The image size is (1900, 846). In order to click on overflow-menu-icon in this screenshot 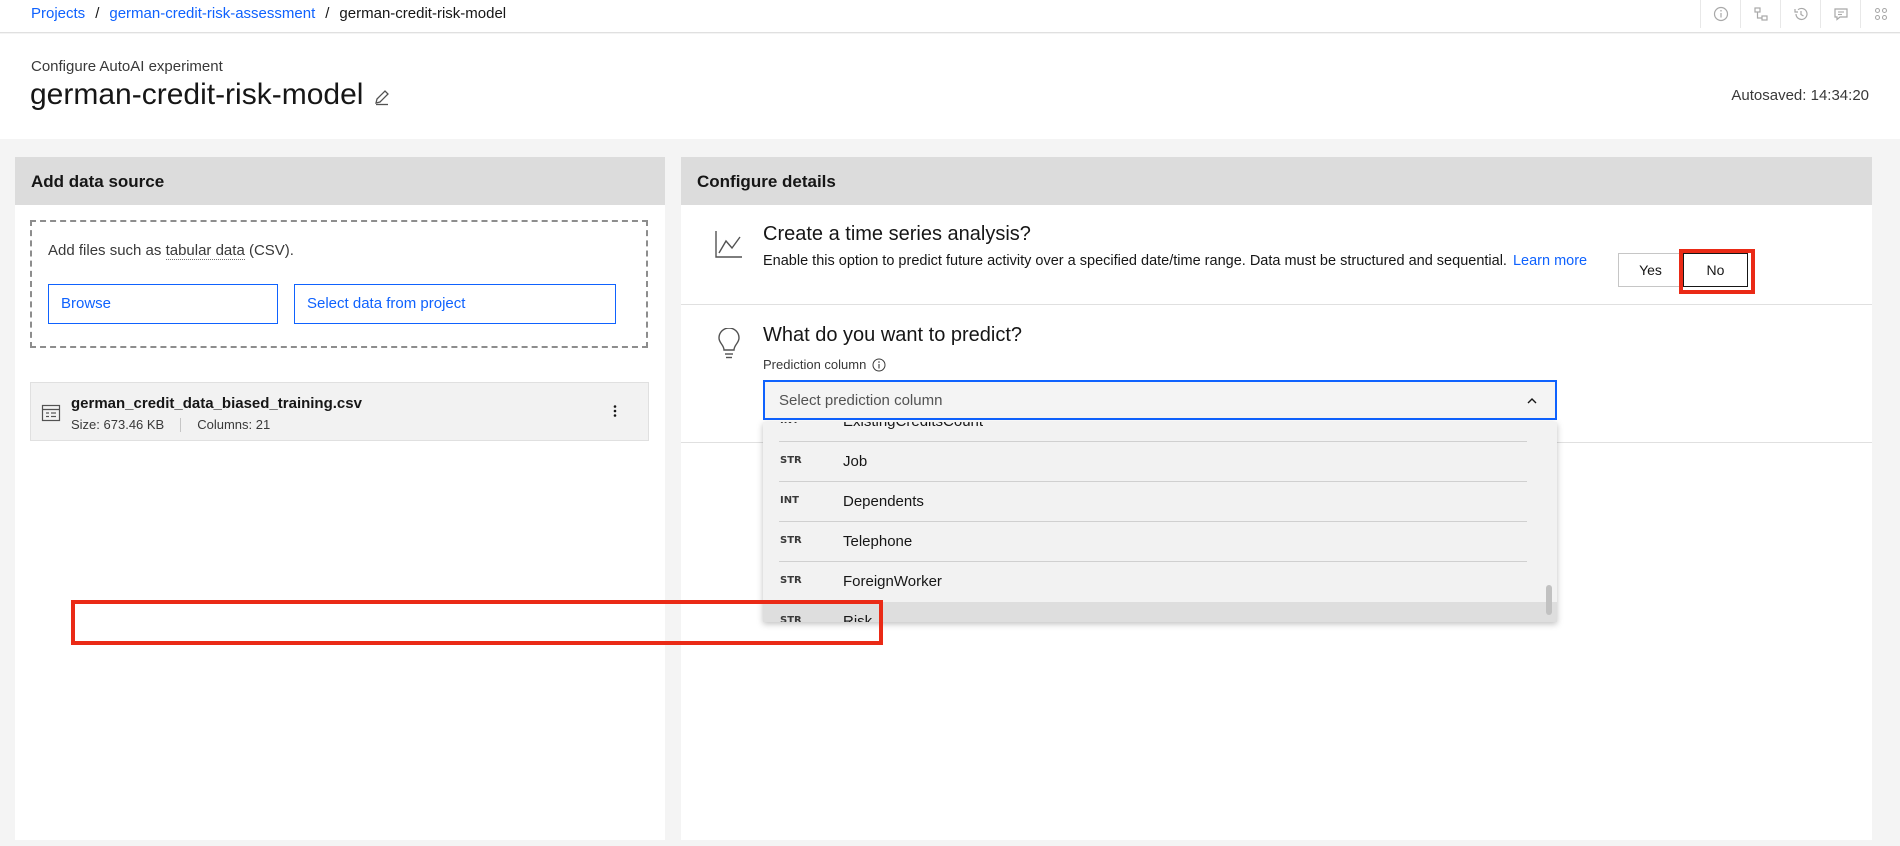, I will do `click(615, 413)`.